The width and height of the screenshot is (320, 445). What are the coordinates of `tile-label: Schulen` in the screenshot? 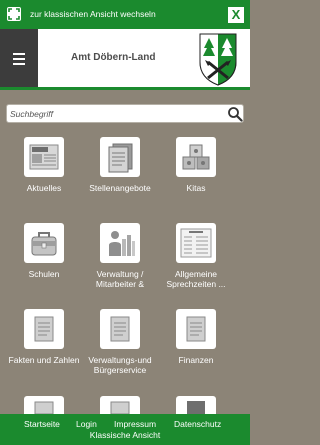 It's located at (44, 274).